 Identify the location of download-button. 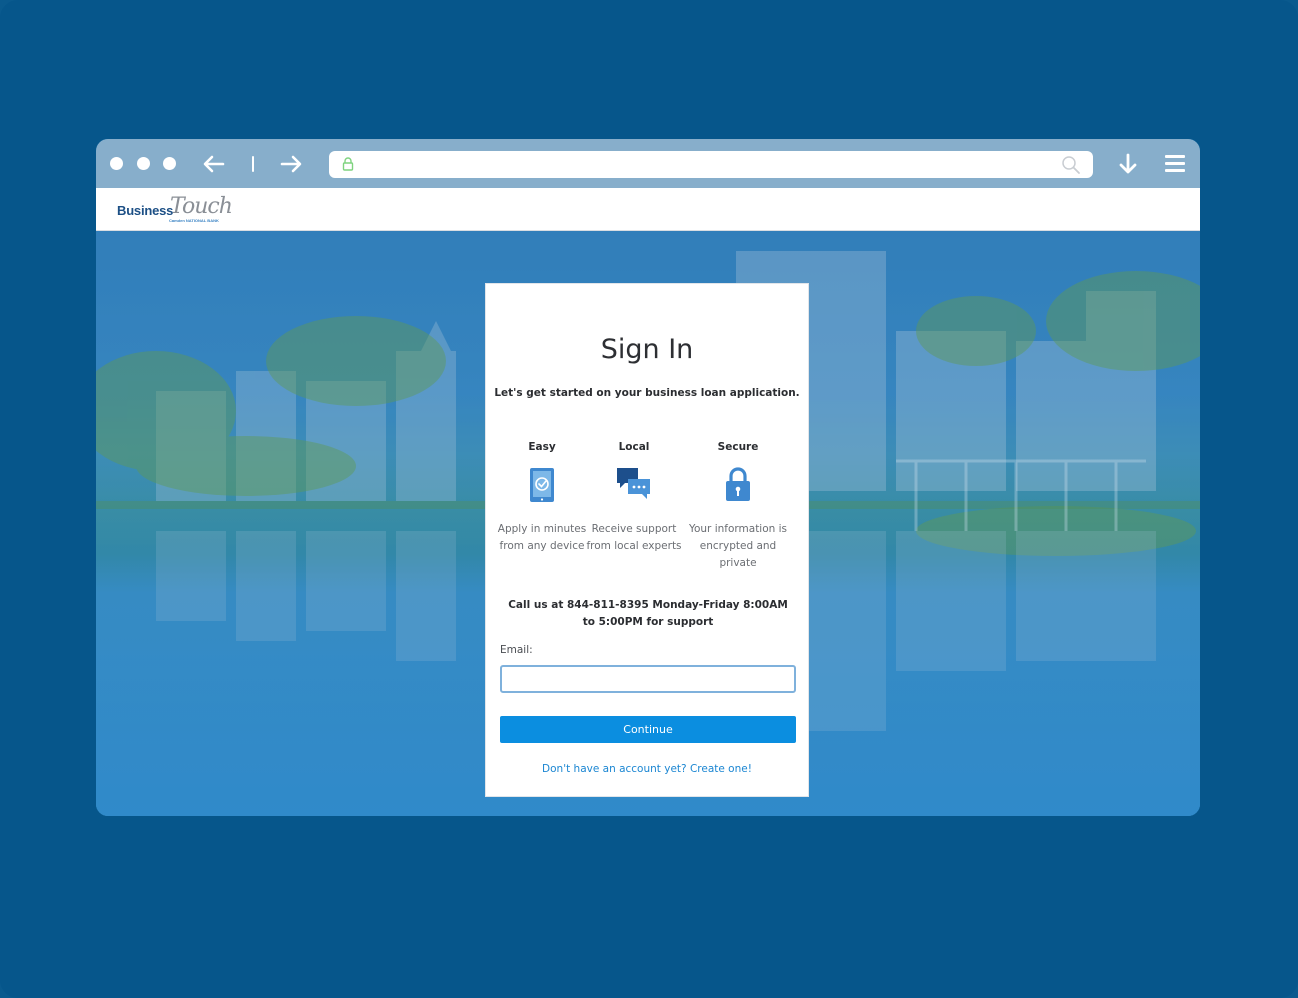
(1128, 164).